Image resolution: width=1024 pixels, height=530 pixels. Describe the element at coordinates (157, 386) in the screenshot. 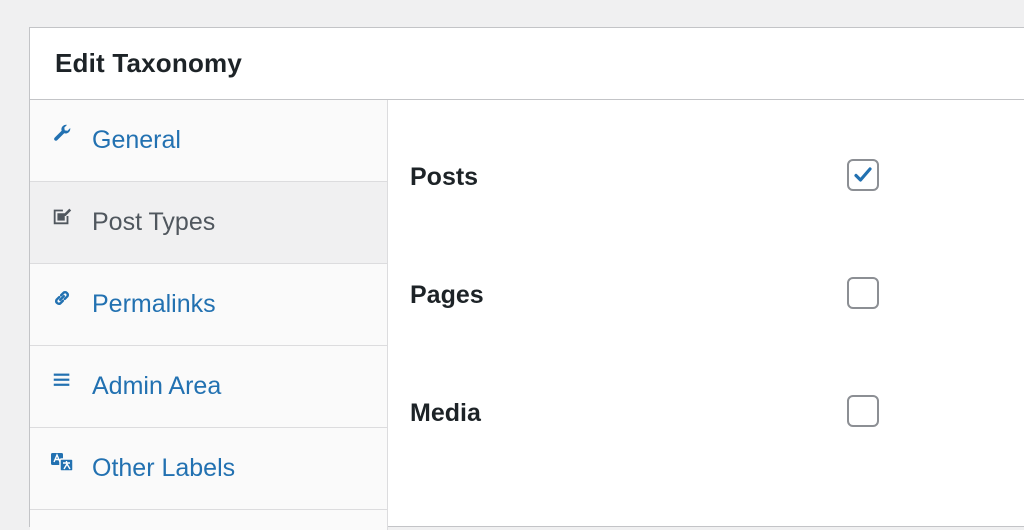

I see `tab-label: Admin Area` at that location.